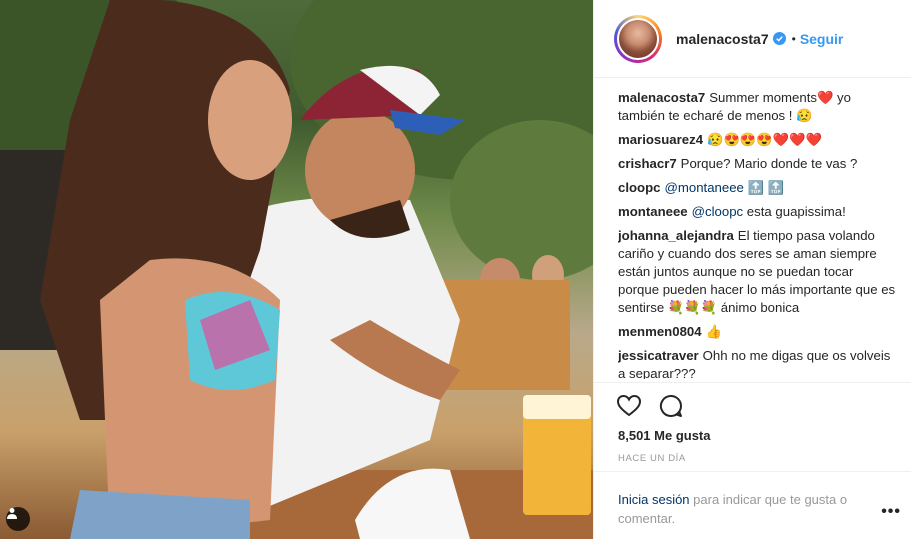 The width and height of the screenshot is (911, 539). What do you see at coordinates (639, 187) in the screenshot?
I see `comment-username: cloopc` at bounding box center [639, 187].